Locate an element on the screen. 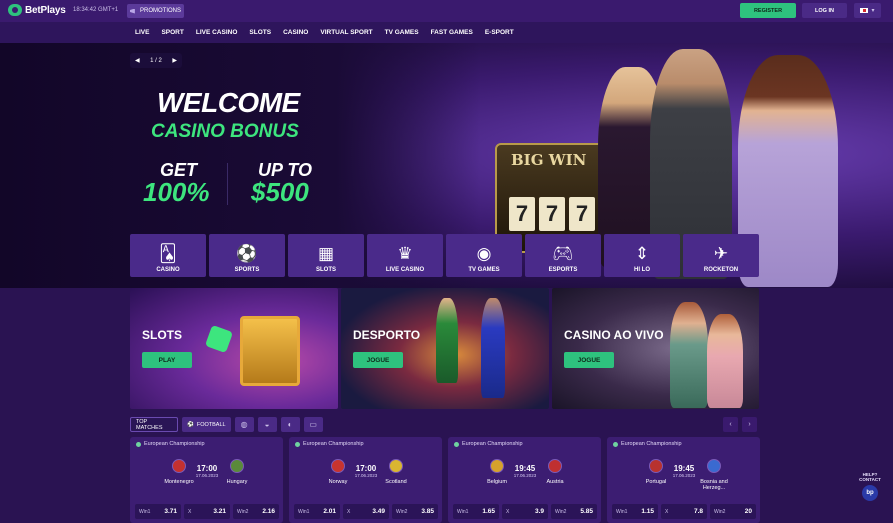 The height and width of the screenshot is (523, 893). banner-slots: SLOTS PLAY is located at coordinates (234, 348).